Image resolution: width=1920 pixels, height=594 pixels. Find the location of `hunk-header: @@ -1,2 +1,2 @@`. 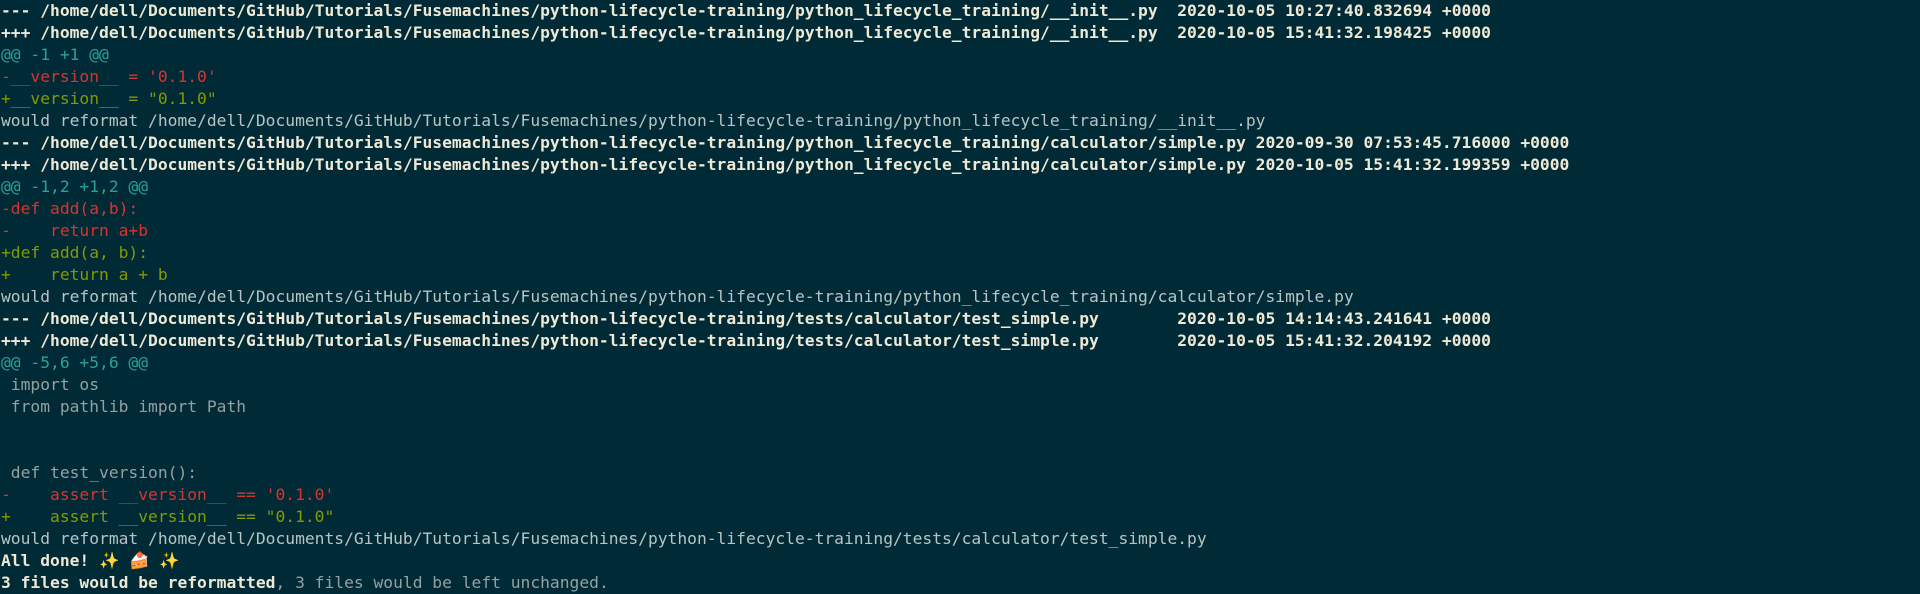

hunk-header: @@ -1,2 +1,2 @@ is located at coordinates (75, 186).